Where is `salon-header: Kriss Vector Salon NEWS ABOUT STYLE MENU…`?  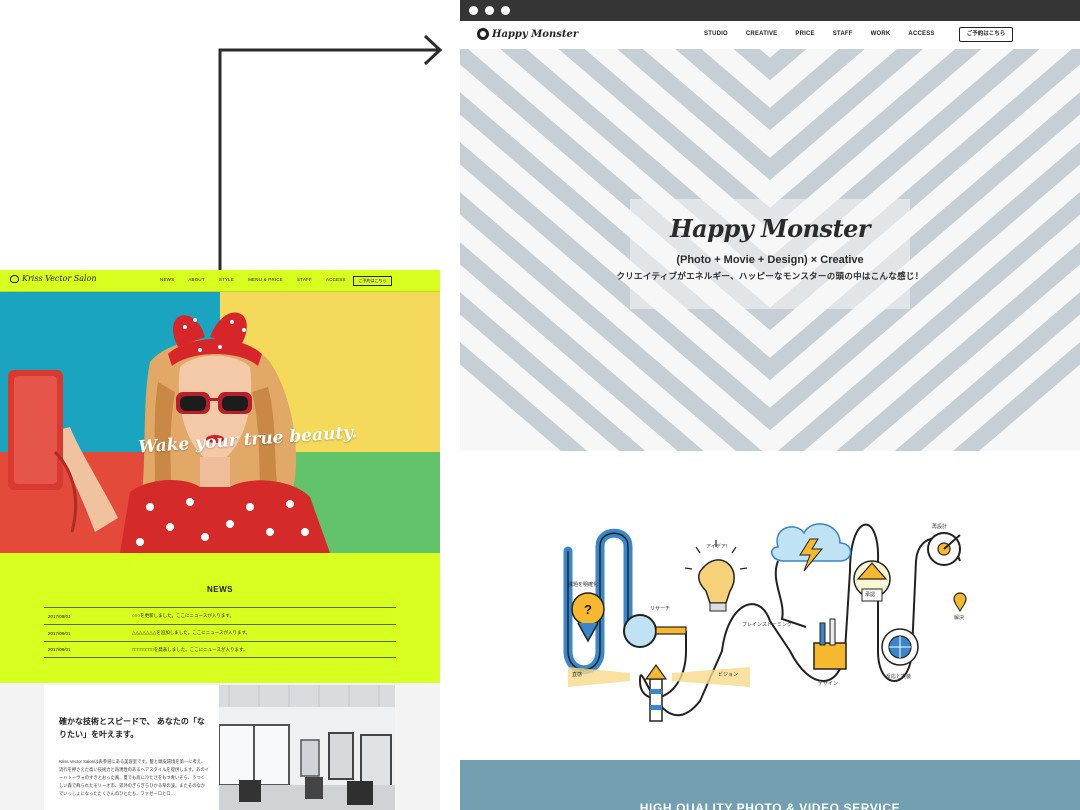
salon-header: Kriss Vector Salon NEWS ABOUT STYLE MENU… is located at coordinates (220, 281).